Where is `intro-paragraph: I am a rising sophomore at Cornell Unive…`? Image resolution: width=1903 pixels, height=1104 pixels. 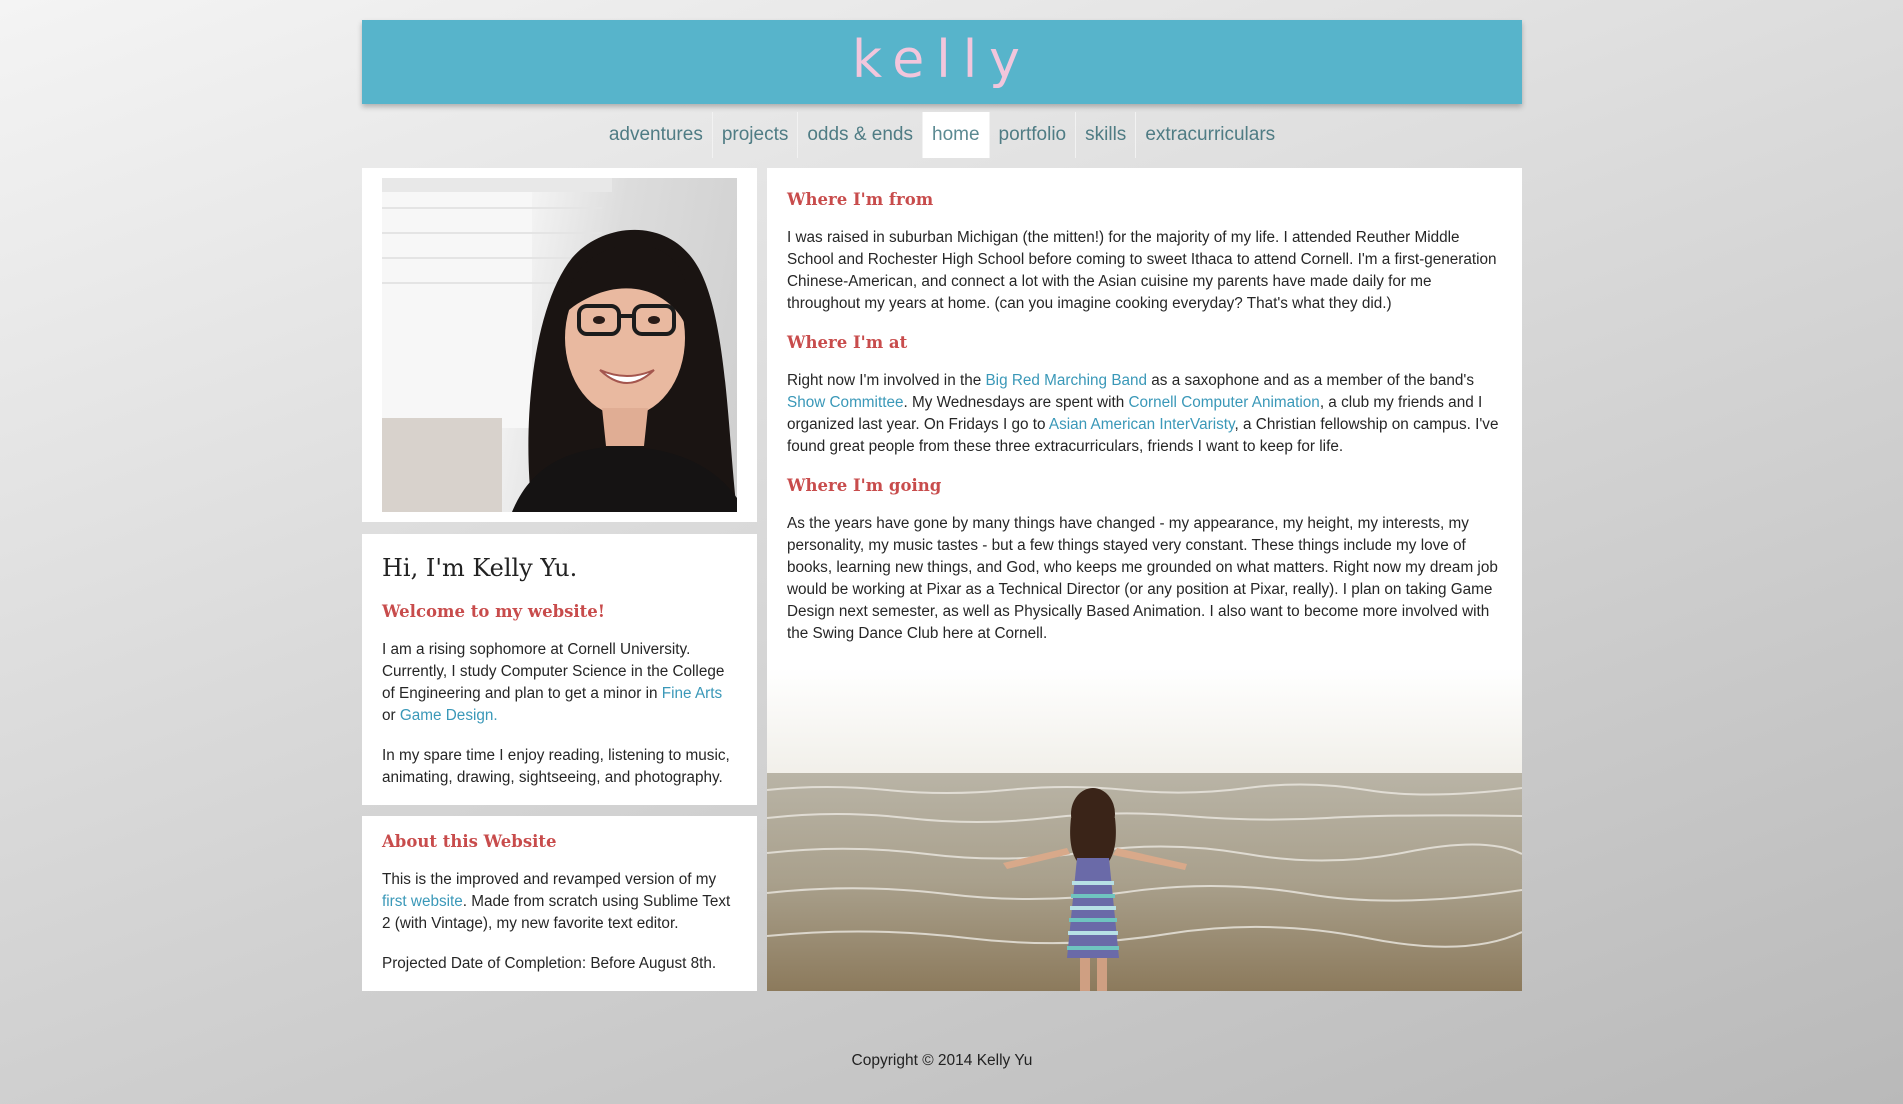 intro-paragraph: I am a rising sophomore at Cornell Unive… is located at coordinates (559, 683).